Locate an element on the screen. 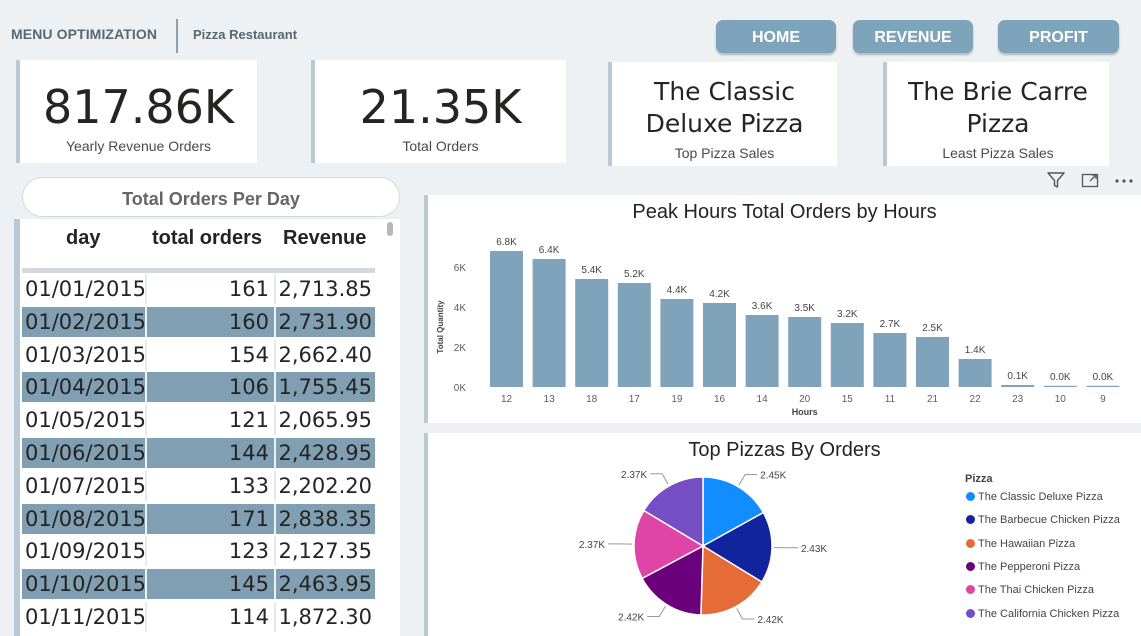 The image size is (1141, 636). cell-total-orders: 171 is located at coordinates (248, 518).